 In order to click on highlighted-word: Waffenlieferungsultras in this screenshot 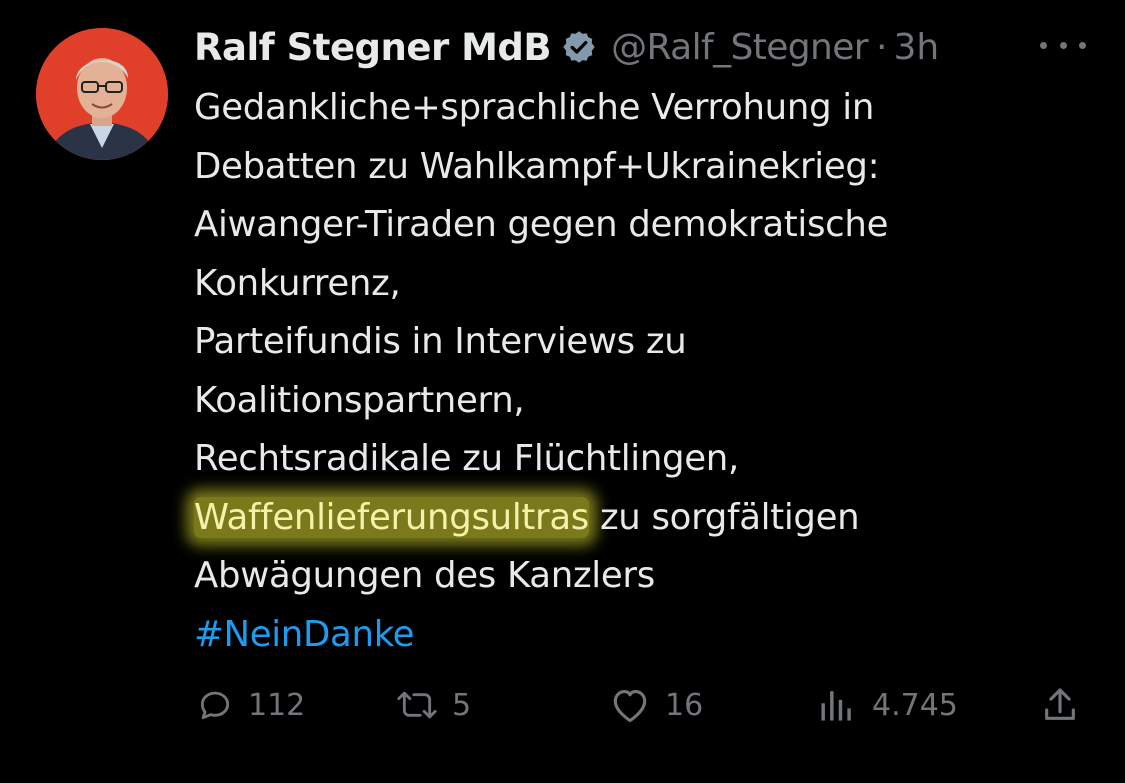, I will do `click(391, 517)`.